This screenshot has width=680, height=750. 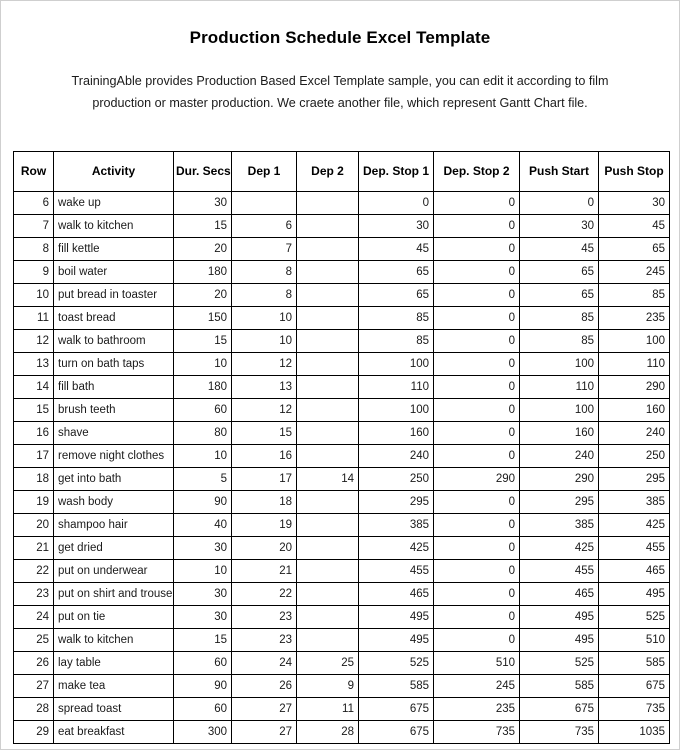 I want to click on cell-row: 25, so click(x=33, y=640).